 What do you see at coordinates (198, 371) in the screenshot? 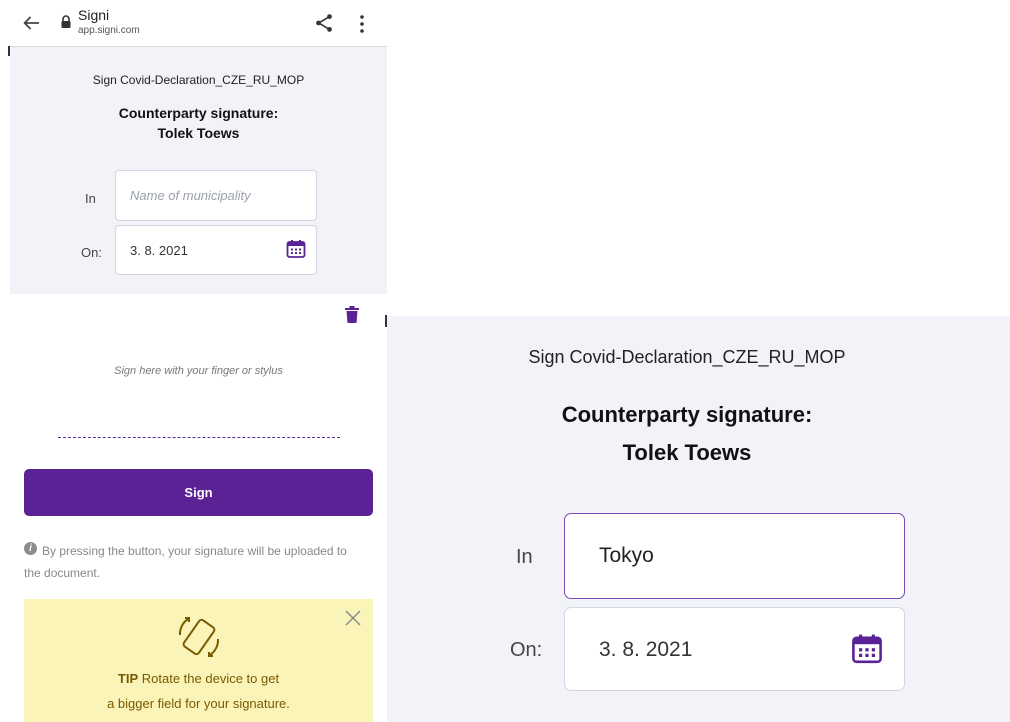
I see `signature-hint: Sign here with your finger or stylus` at bounding box center [198, 371].